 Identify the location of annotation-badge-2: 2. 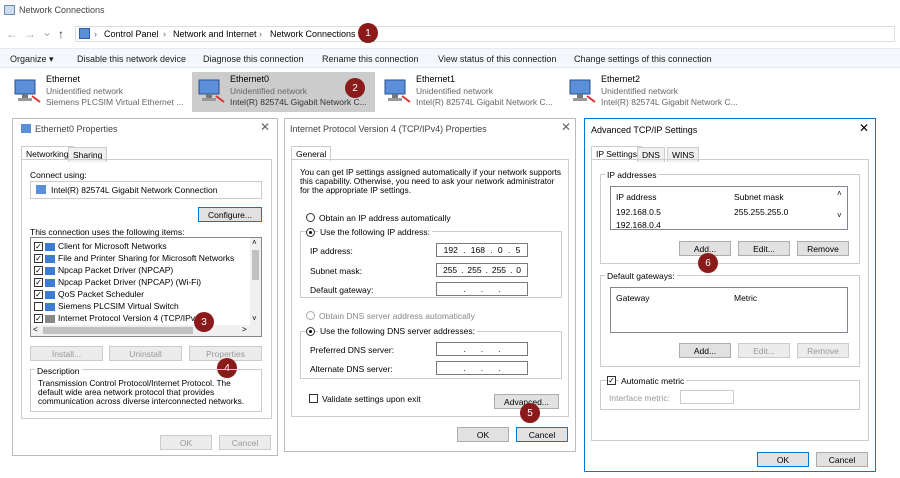
(355, 88).